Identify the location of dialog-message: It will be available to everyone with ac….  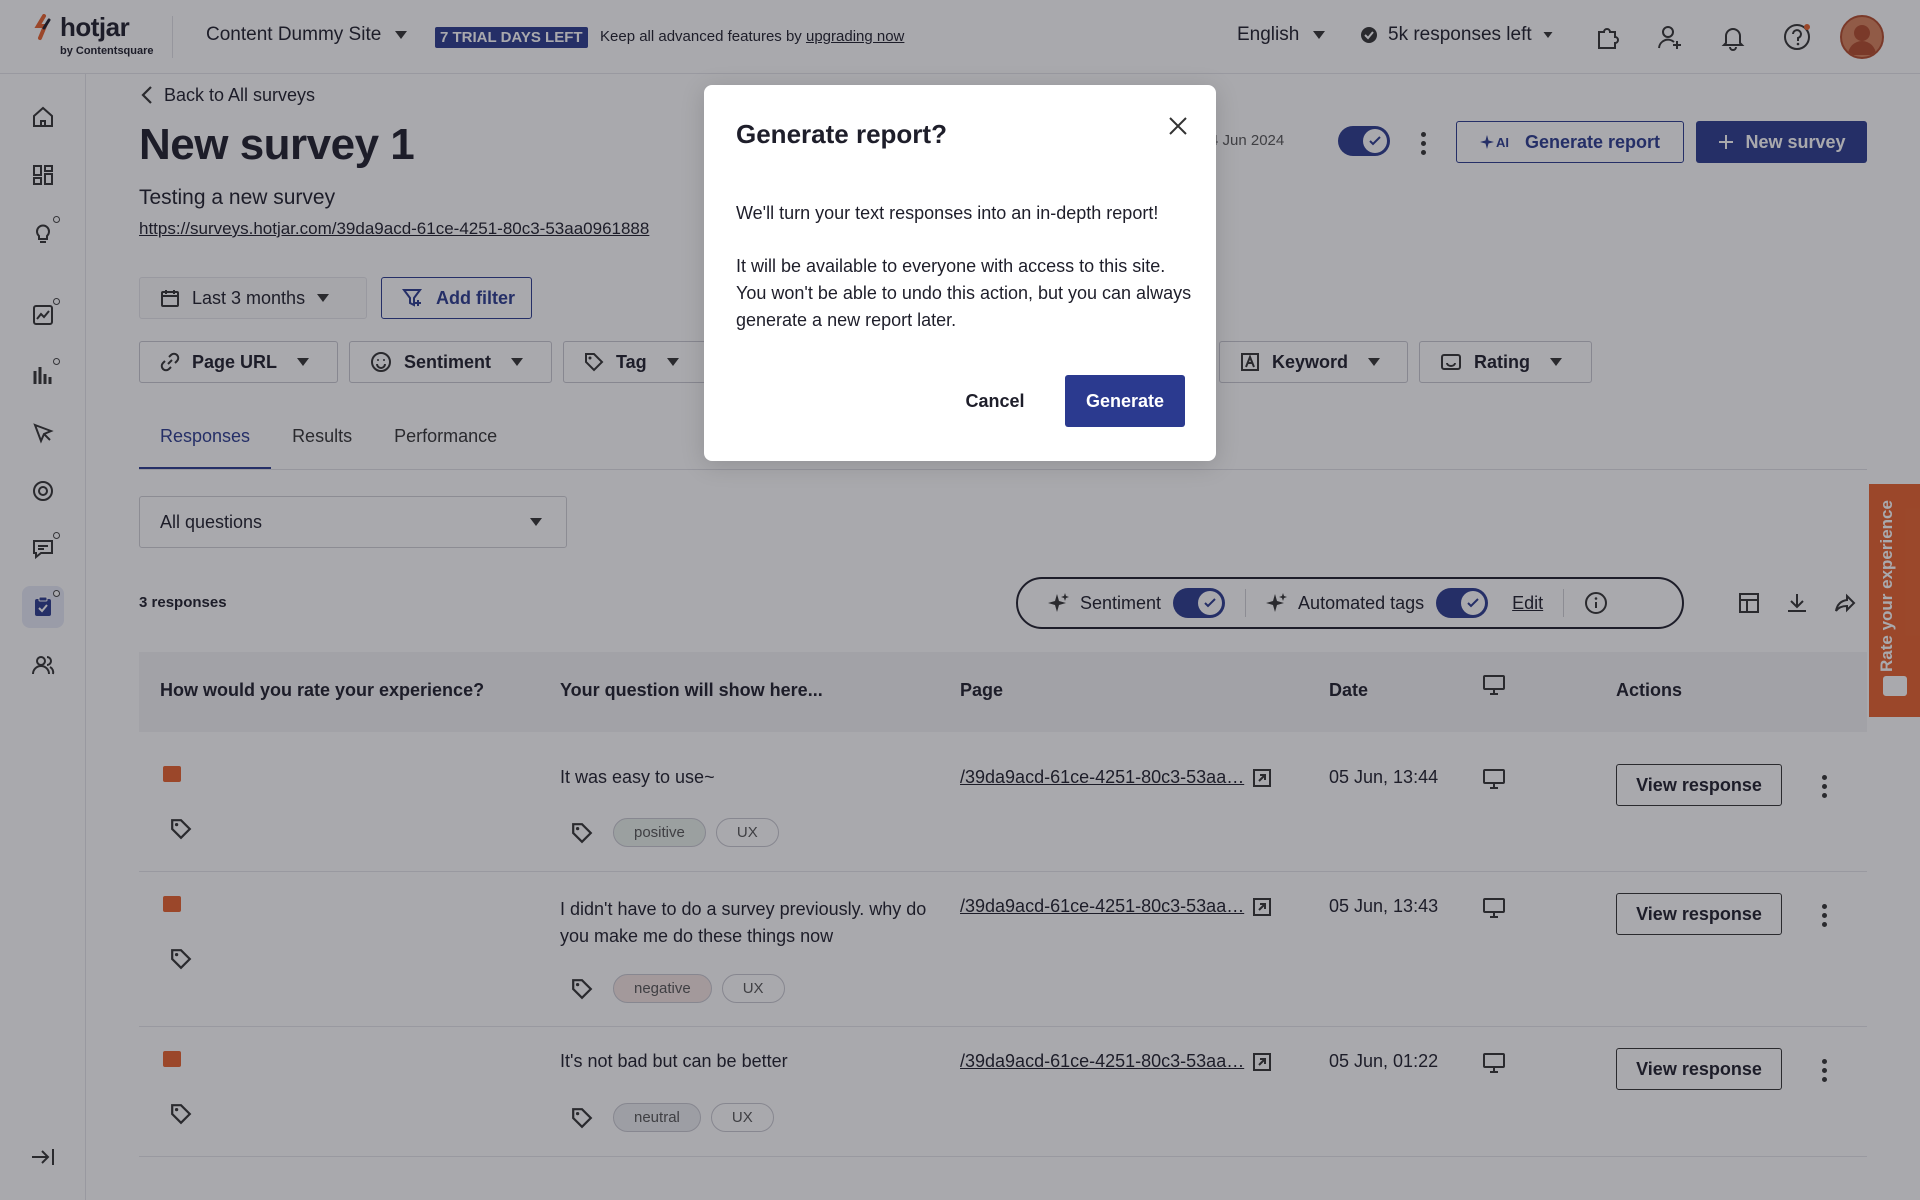
(964, 293).